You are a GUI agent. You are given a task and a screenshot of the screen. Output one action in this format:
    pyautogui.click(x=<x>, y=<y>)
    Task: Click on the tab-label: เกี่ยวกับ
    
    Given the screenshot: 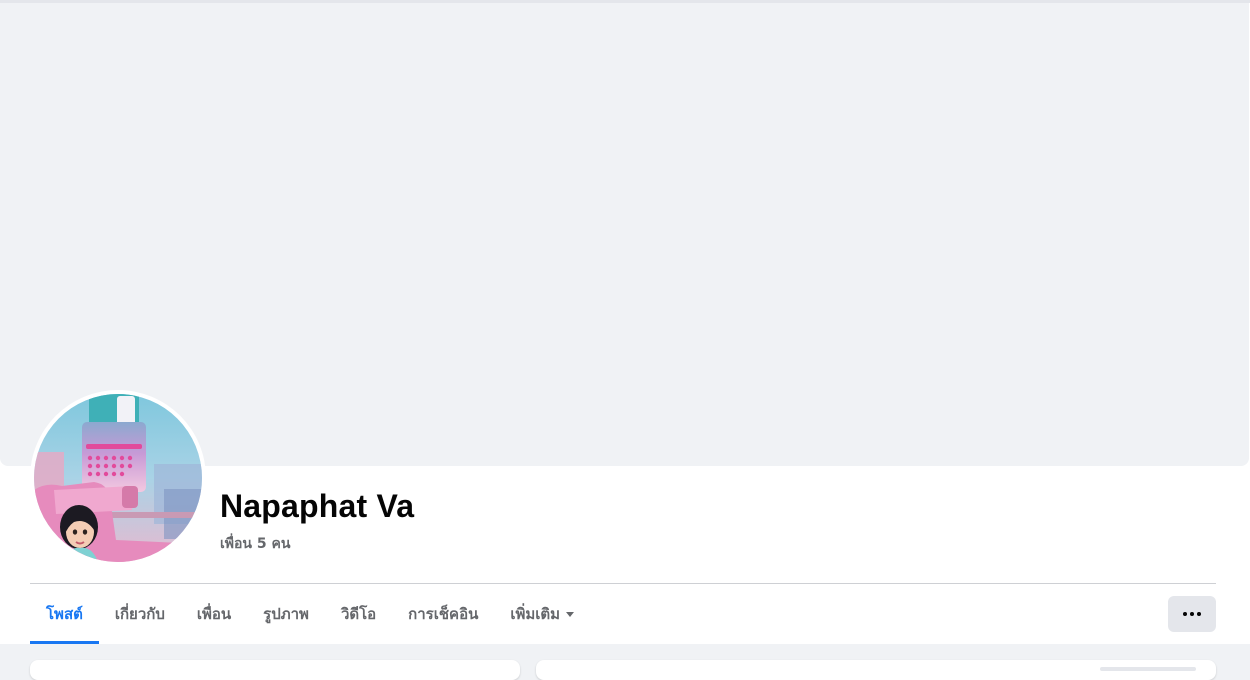 What is the action you would take?
    pyautogui.click(x=139, y=614)
    